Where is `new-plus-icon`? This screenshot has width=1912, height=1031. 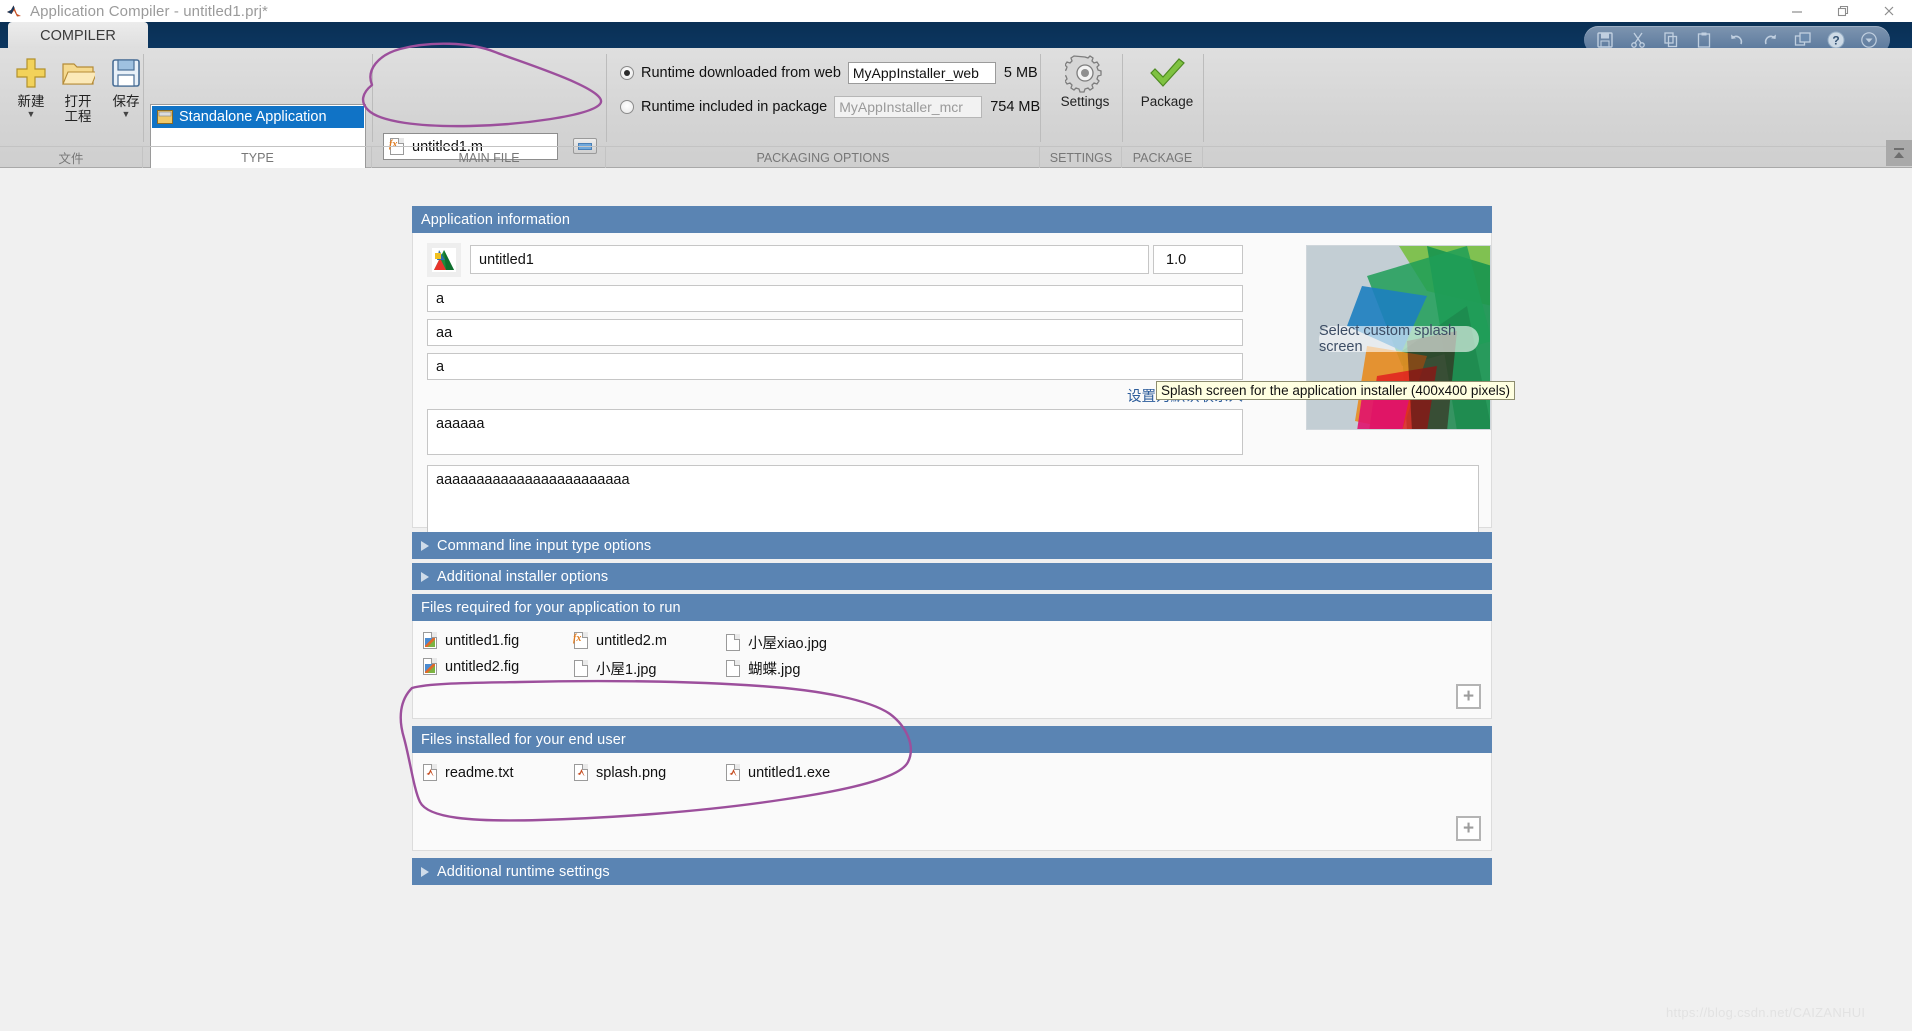
new-plus-icon is located at coordinates (31, 73).